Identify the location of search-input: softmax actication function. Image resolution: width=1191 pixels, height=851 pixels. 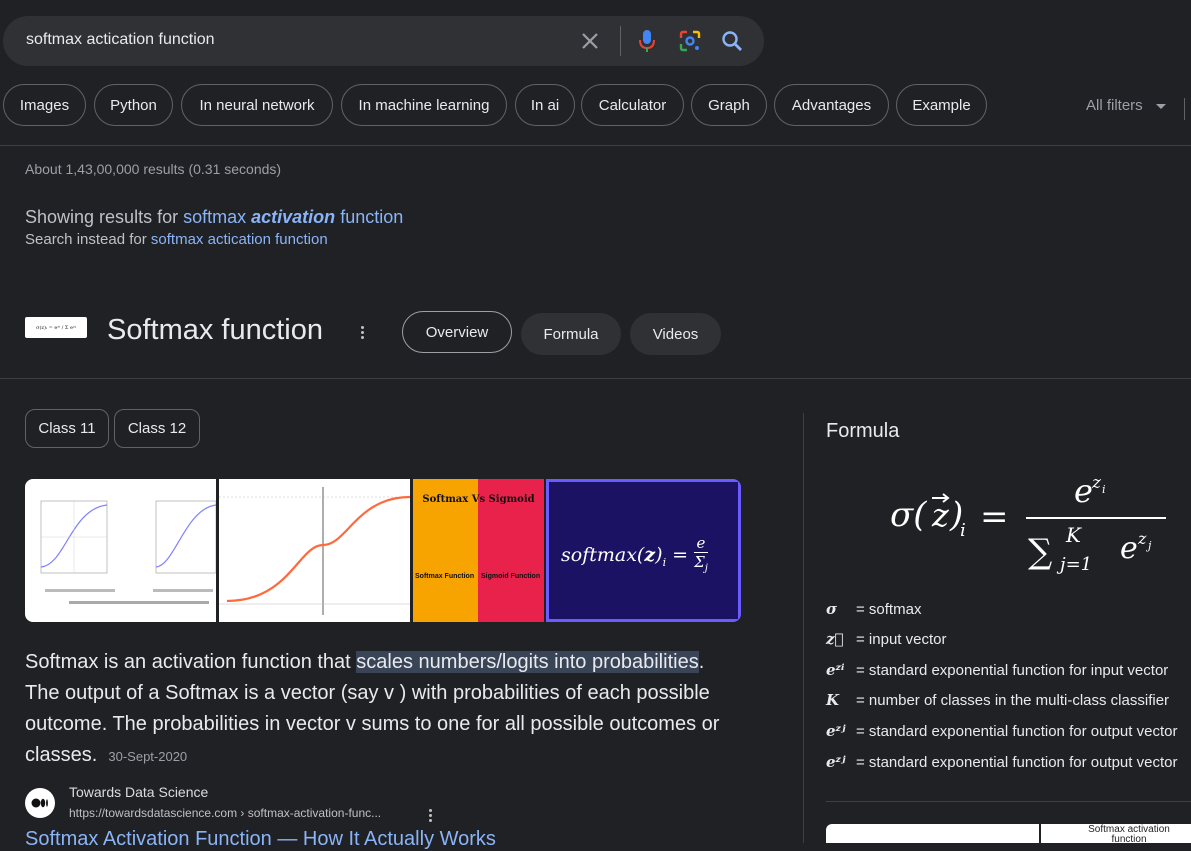
(120, 40).